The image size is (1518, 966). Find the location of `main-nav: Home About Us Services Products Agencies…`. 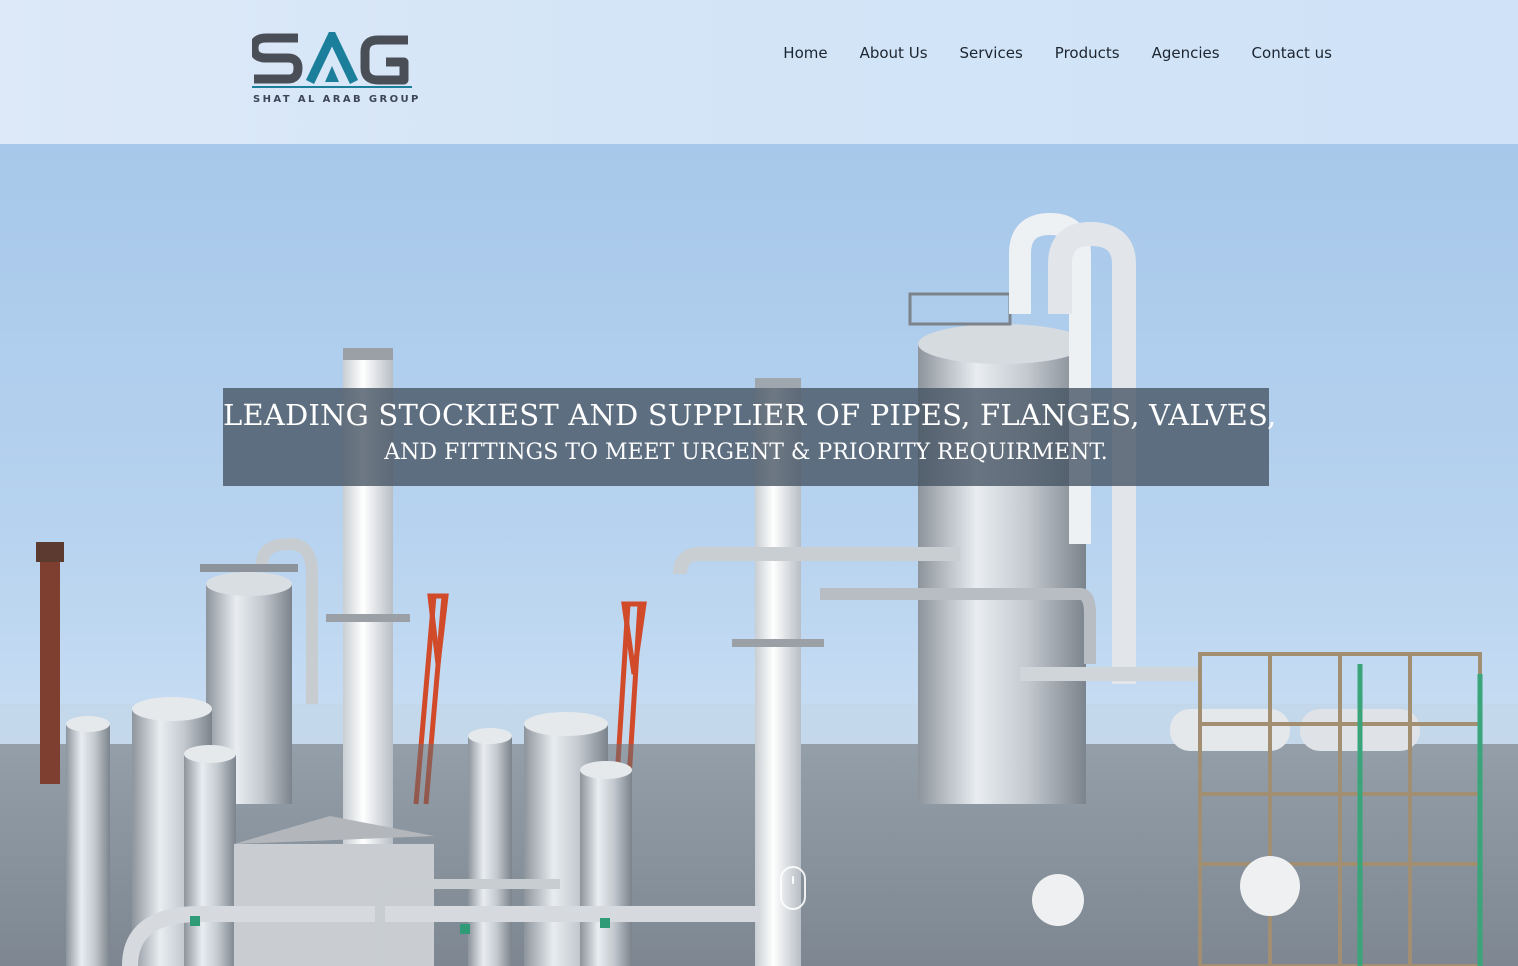

main-nav: Home About Us Services Products Agencies… is located at coordinates (1057, 53).